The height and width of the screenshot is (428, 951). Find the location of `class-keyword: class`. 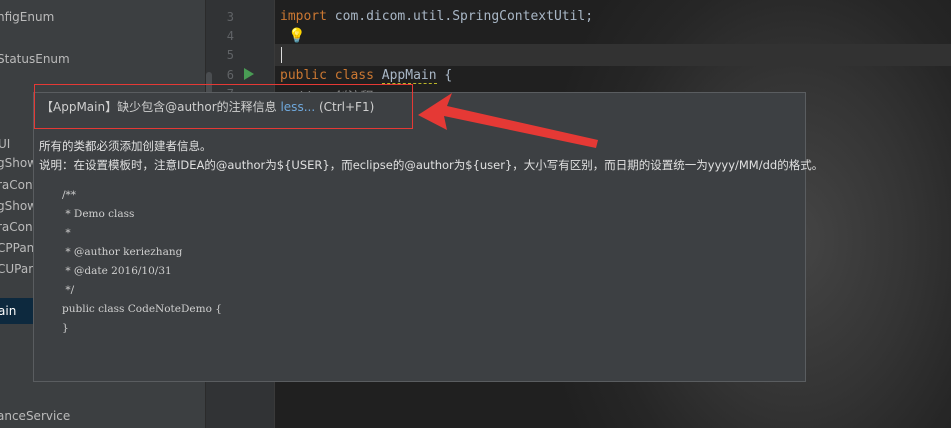

class-keyword: class is located at coordinates (354, 75).